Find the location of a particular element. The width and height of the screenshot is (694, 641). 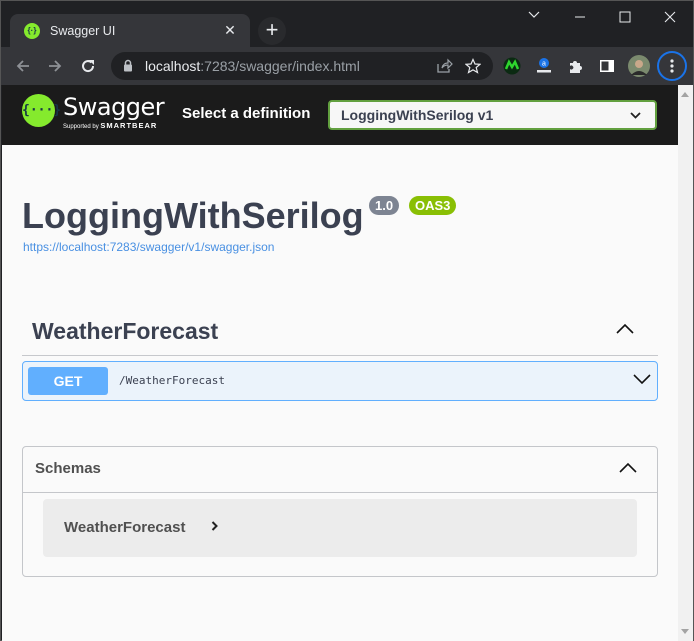

swagger-logo: {···} Swagger Supported by SMARTBEAR is located at coordinates (93, 111).